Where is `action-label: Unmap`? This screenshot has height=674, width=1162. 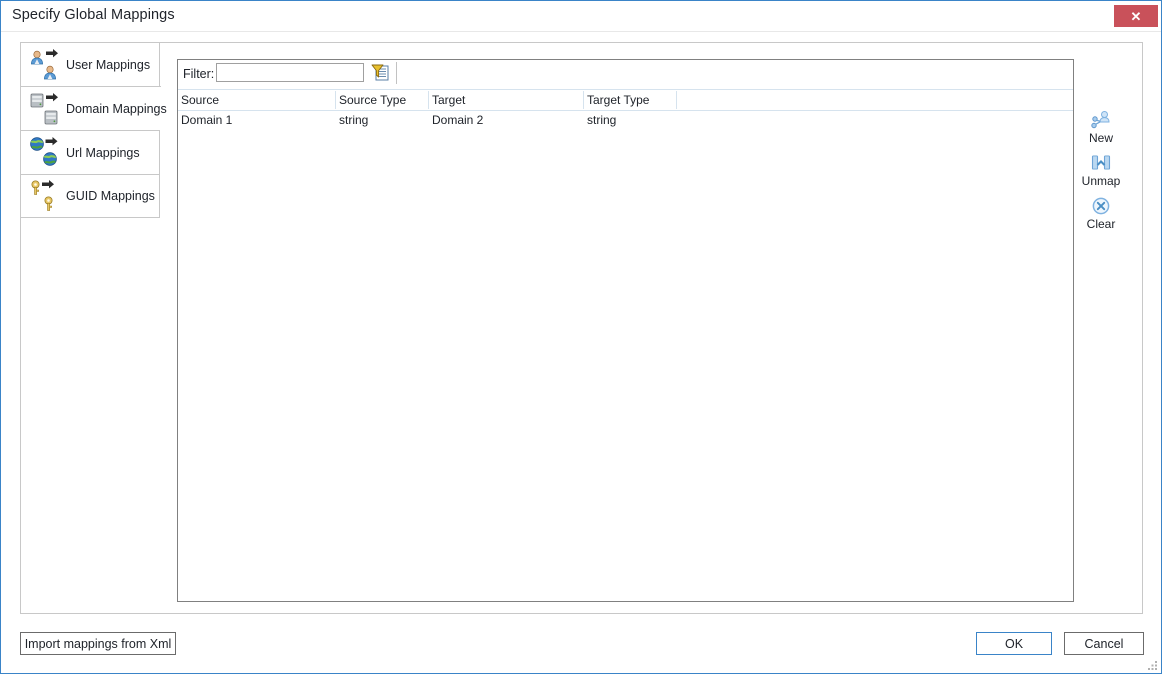
action-label: Unmap is located at coordinates (1101, 181).